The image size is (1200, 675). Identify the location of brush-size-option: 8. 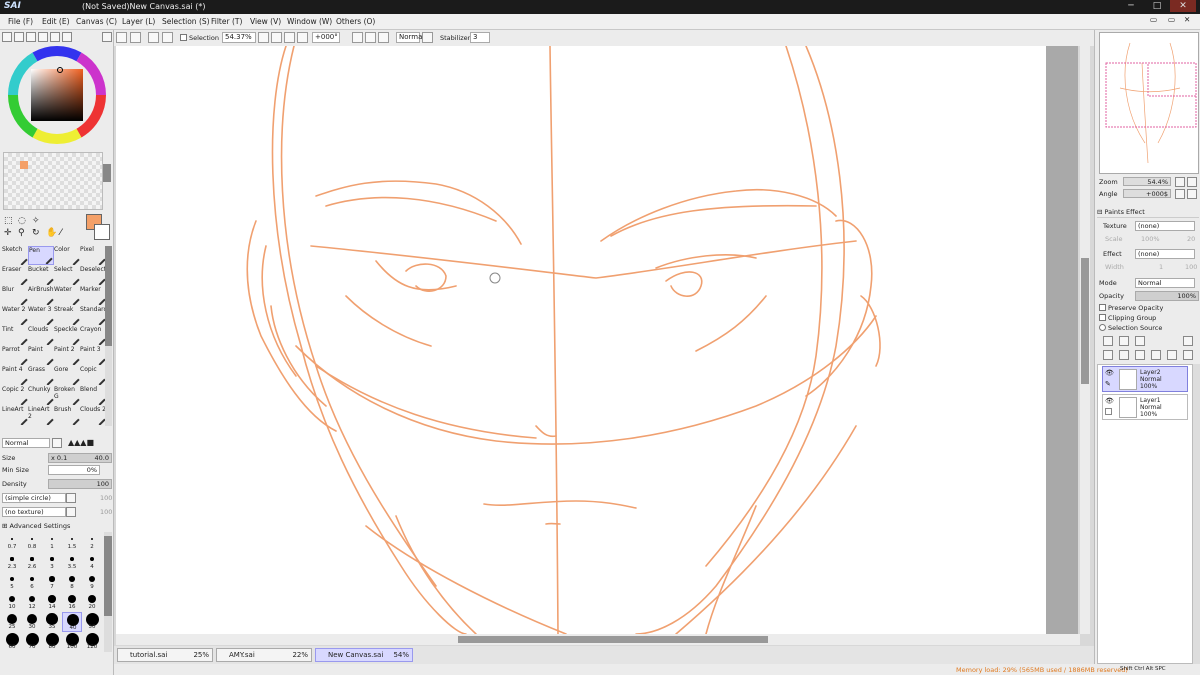
(72, 582).